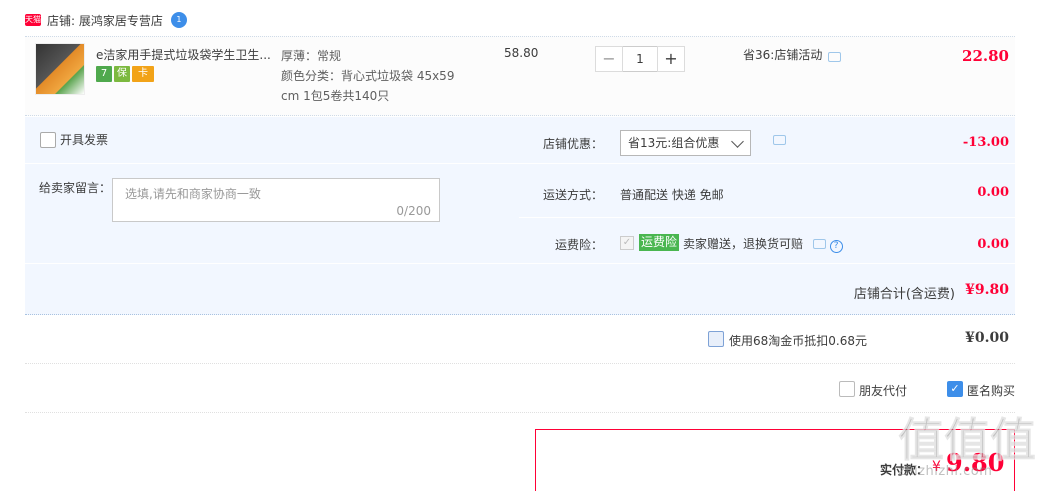  I want to click on qty-input: 1, so click(640, 59).